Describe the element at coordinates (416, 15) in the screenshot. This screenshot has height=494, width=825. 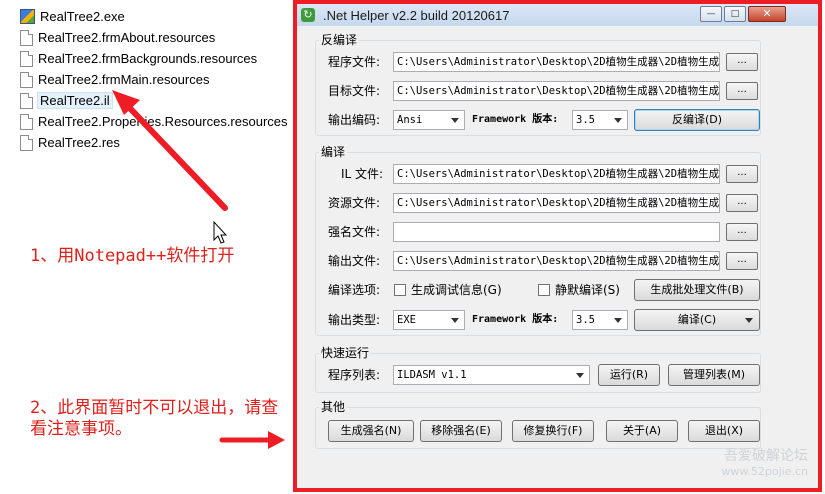
I see `window-title: .Net Helper v2.2 build 20120617` at that location.